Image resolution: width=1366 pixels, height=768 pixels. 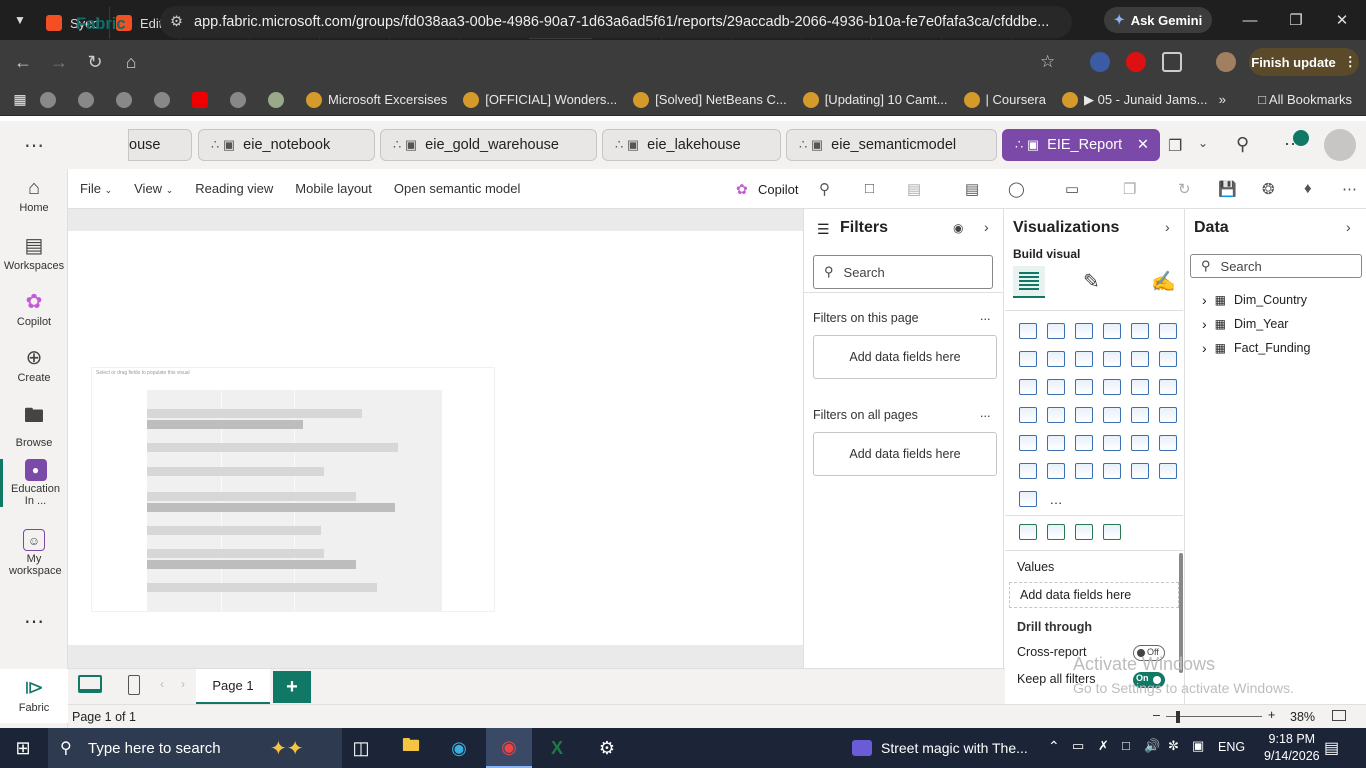 I want to click on copilot-button: Copilot, so click(x=778, y=189).